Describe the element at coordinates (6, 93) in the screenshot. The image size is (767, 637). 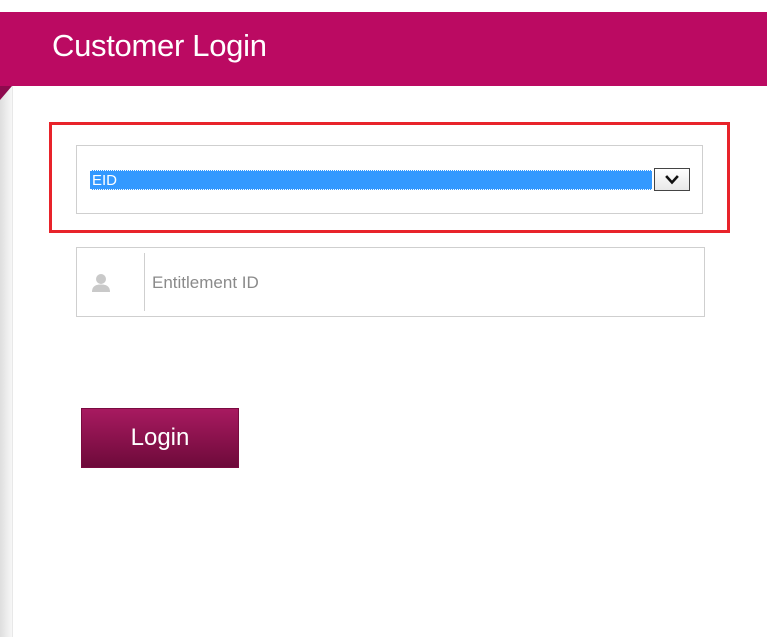
I see `header-notch` at that location.